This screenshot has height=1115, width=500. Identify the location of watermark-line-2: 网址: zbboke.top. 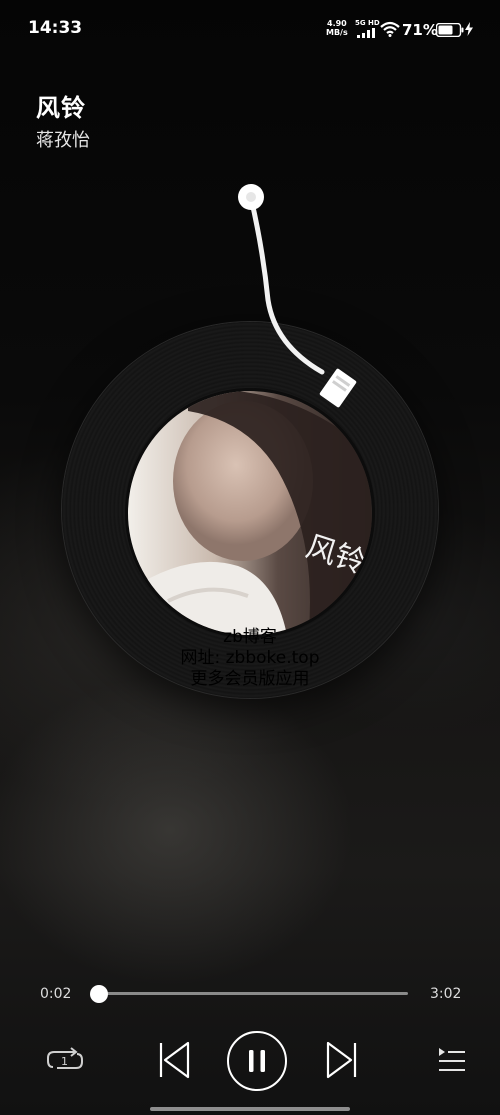
(250, 658).